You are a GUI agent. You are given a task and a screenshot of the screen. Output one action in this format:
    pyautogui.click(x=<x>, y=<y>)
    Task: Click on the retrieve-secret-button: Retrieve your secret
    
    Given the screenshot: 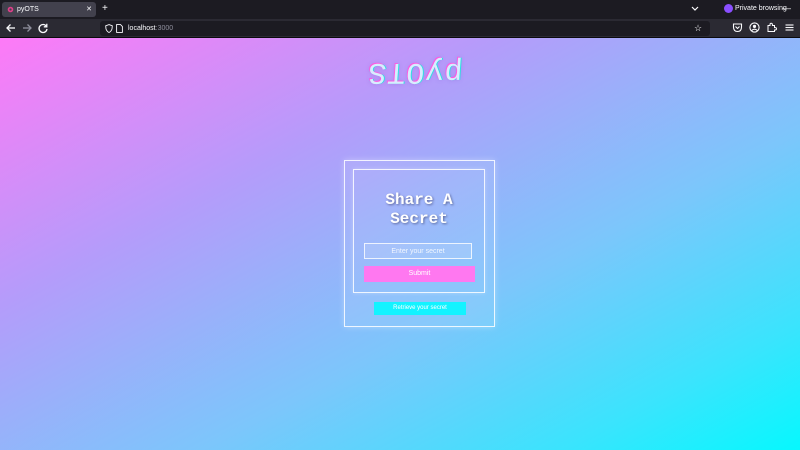 What is the action you would take?
    pyautogui.click(x=420, y=308)
    